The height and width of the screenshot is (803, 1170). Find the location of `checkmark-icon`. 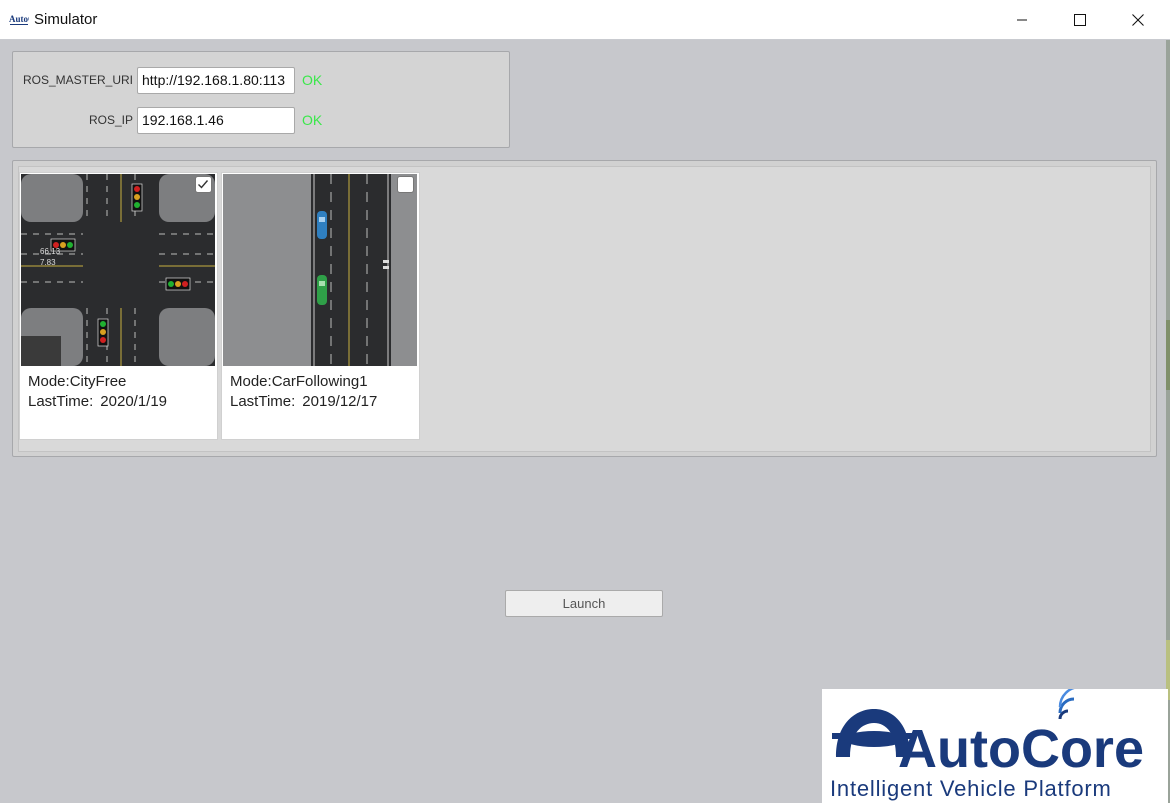

checkmark-icon is located at coordinates (203, 184).